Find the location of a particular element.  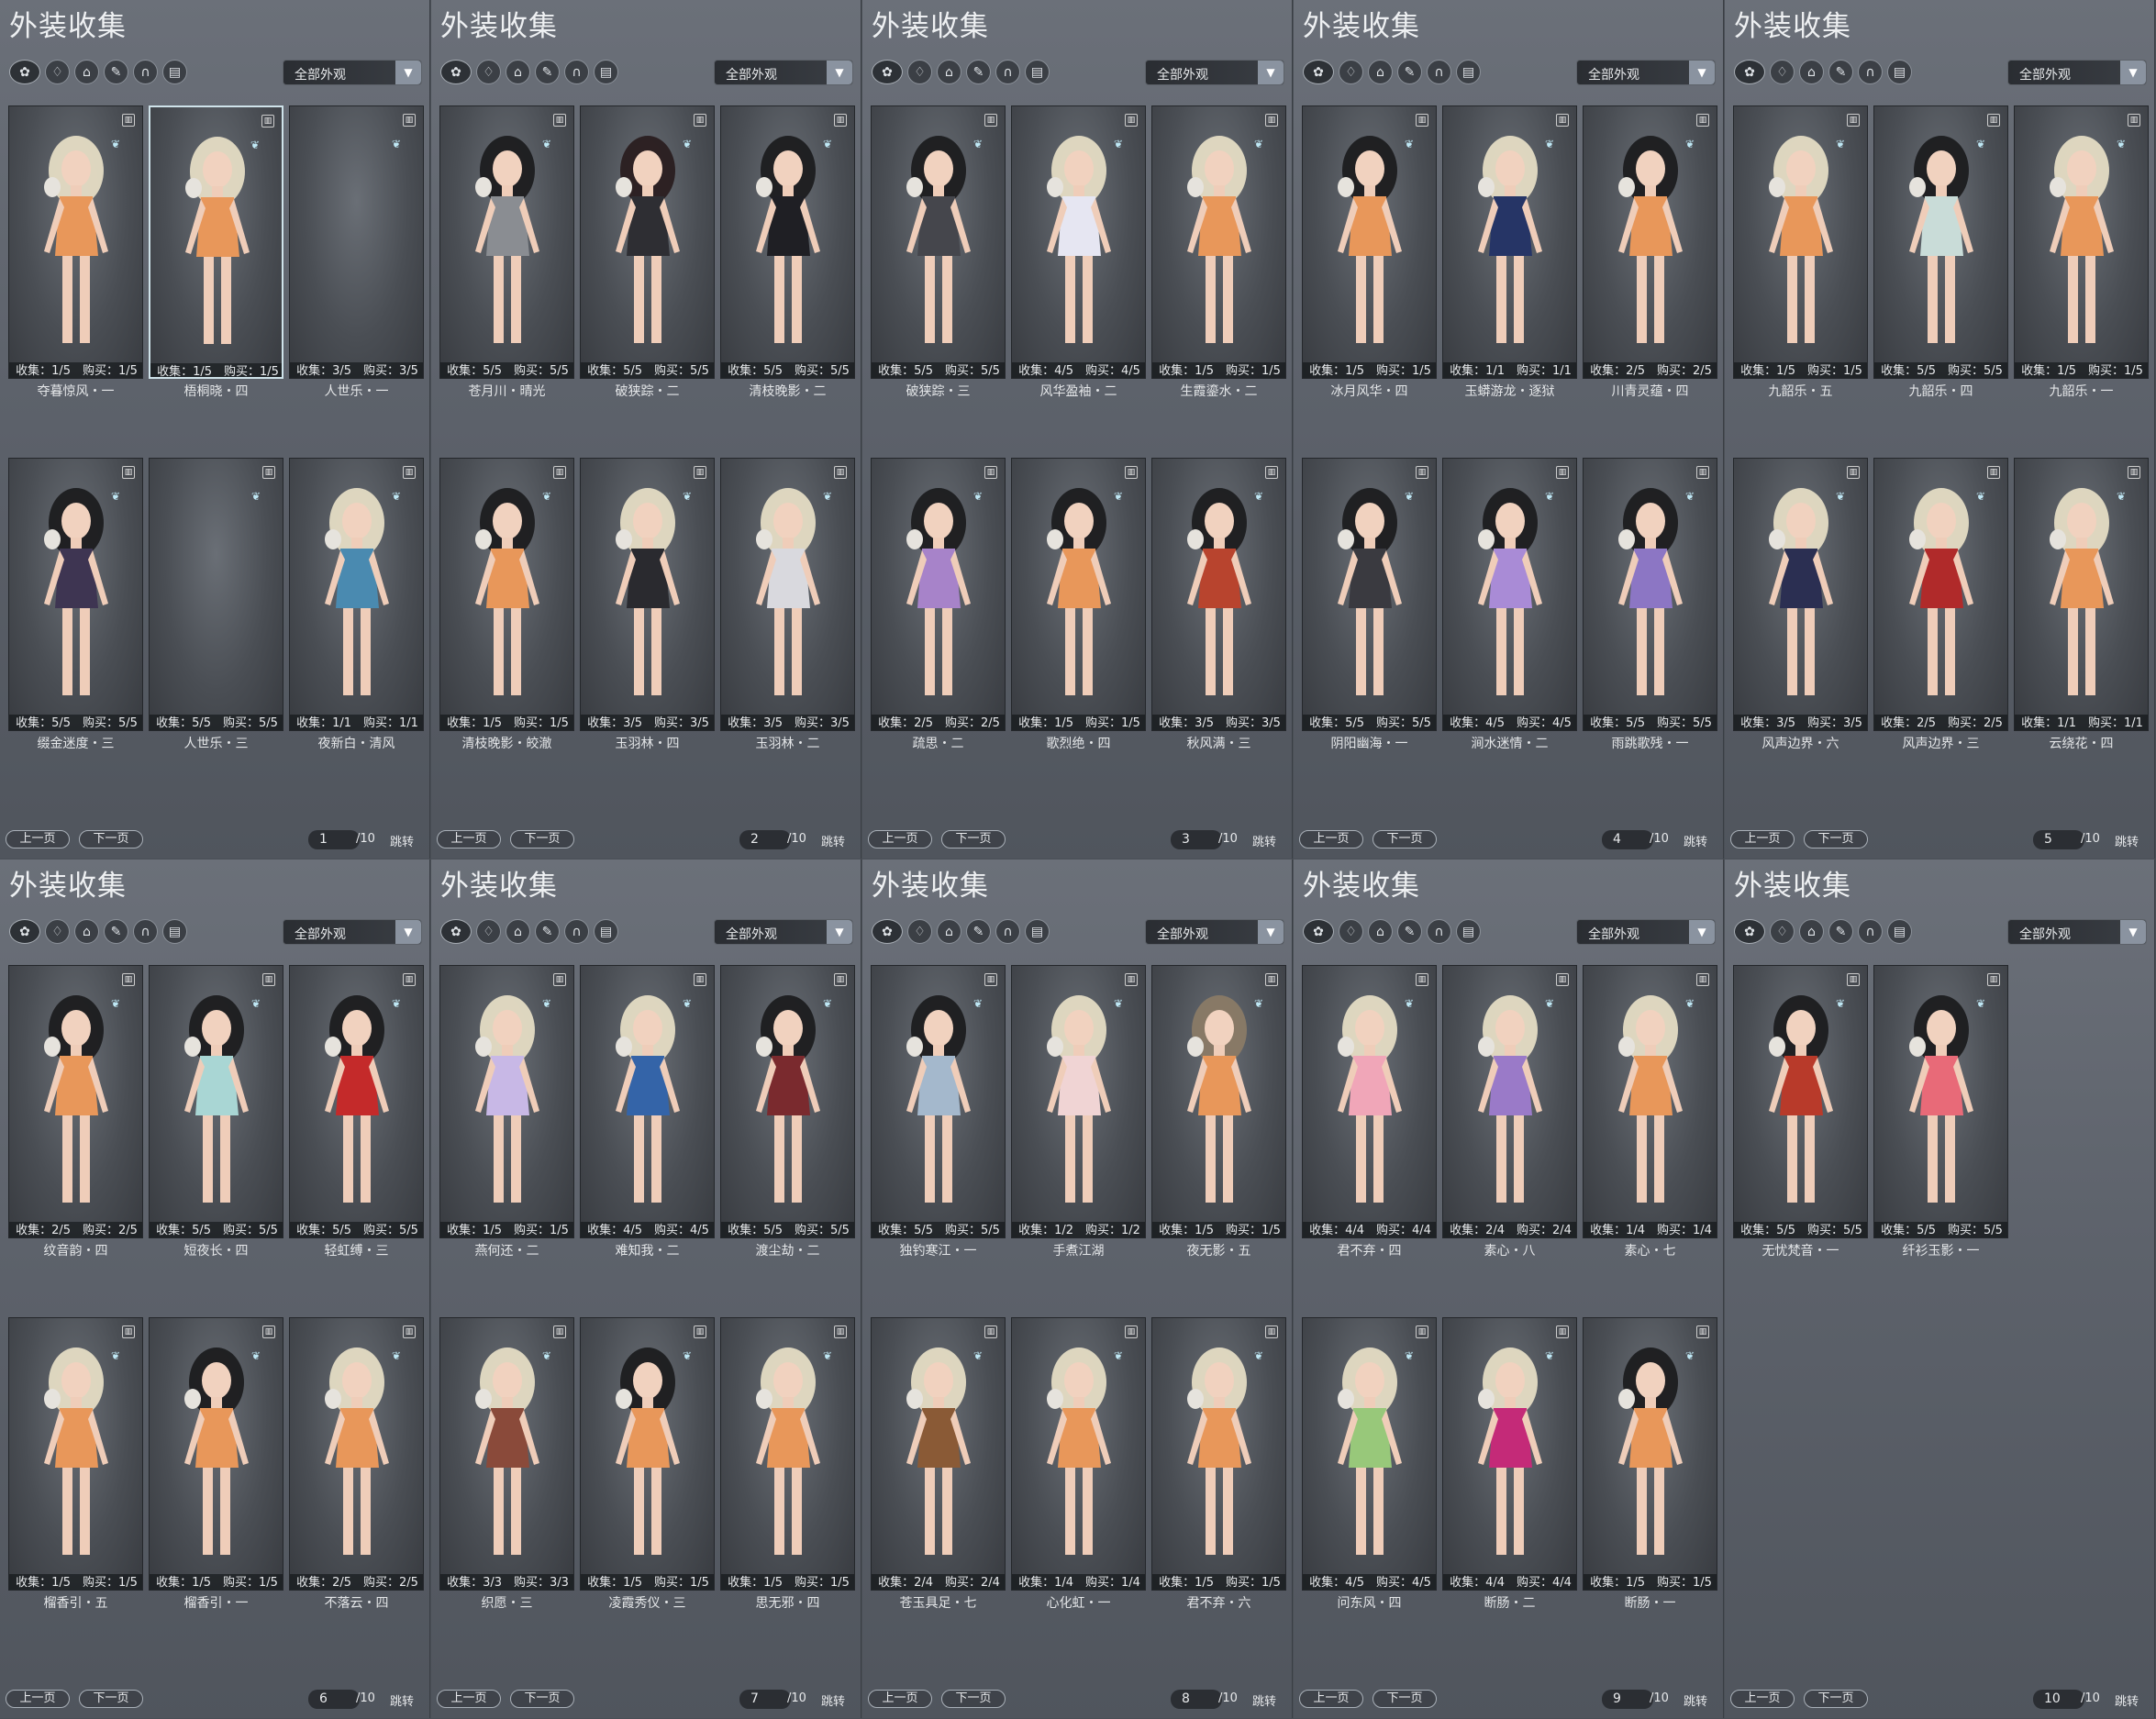

outfit-card: ❦ ▥ 收集：1/5 购买：1/5 夜无影・五 is located at coordinates (1219, 1112).